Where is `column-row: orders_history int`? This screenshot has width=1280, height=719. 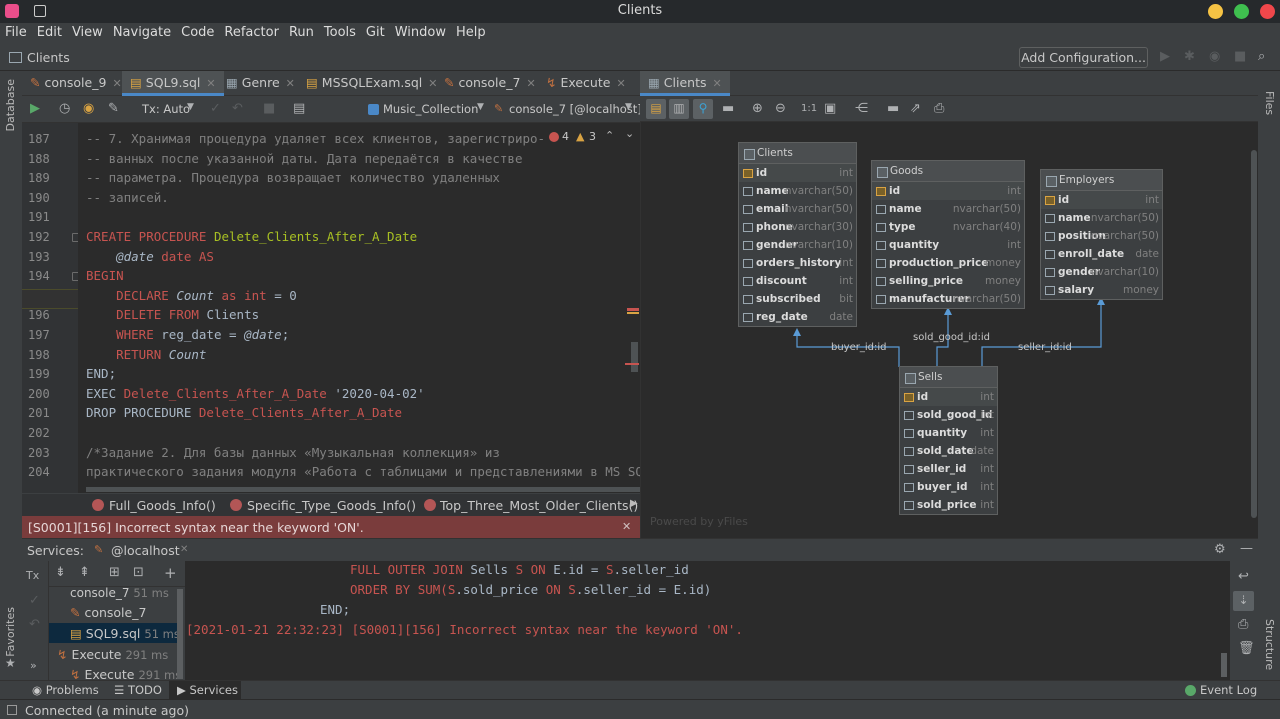
column-row: orders_history int is located at coordinates (797, 263).